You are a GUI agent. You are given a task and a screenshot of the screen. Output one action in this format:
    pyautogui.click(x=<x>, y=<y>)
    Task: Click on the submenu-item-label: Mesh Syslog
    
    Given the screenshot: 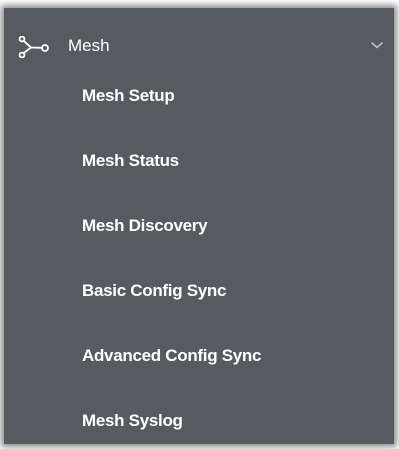 What is the action you would take?
    pyautogui.click(x=132, y=420)
    